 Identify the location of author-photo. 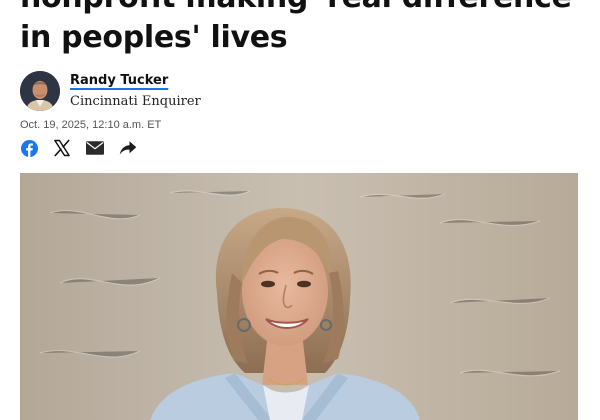
(40, 91).